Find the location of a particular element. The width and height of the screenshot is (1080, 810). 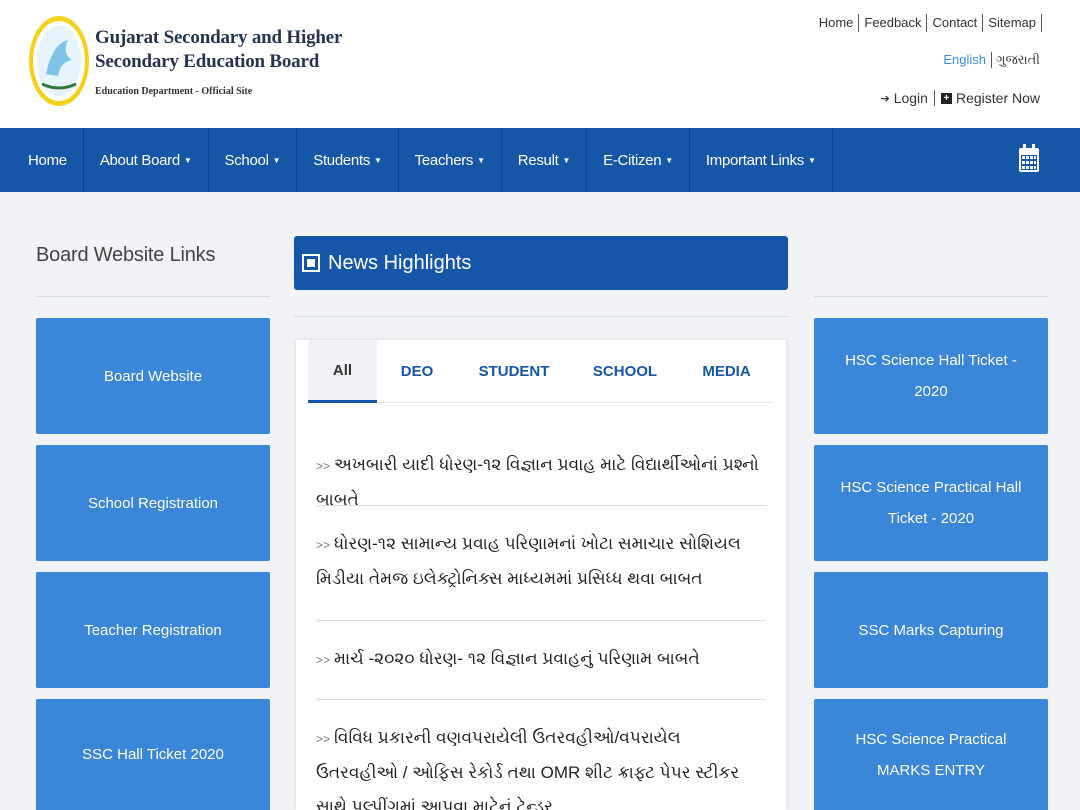

tile-ssc-marks-capturing: SSC Marks Capturing is located at coordinates (931, 630).